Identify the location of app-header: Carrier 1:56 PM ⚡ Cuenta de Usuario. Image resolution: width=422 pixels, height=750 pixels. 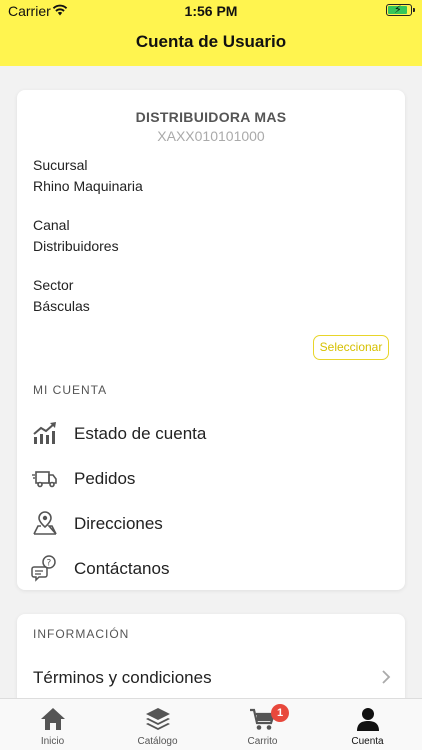
(211, 33).